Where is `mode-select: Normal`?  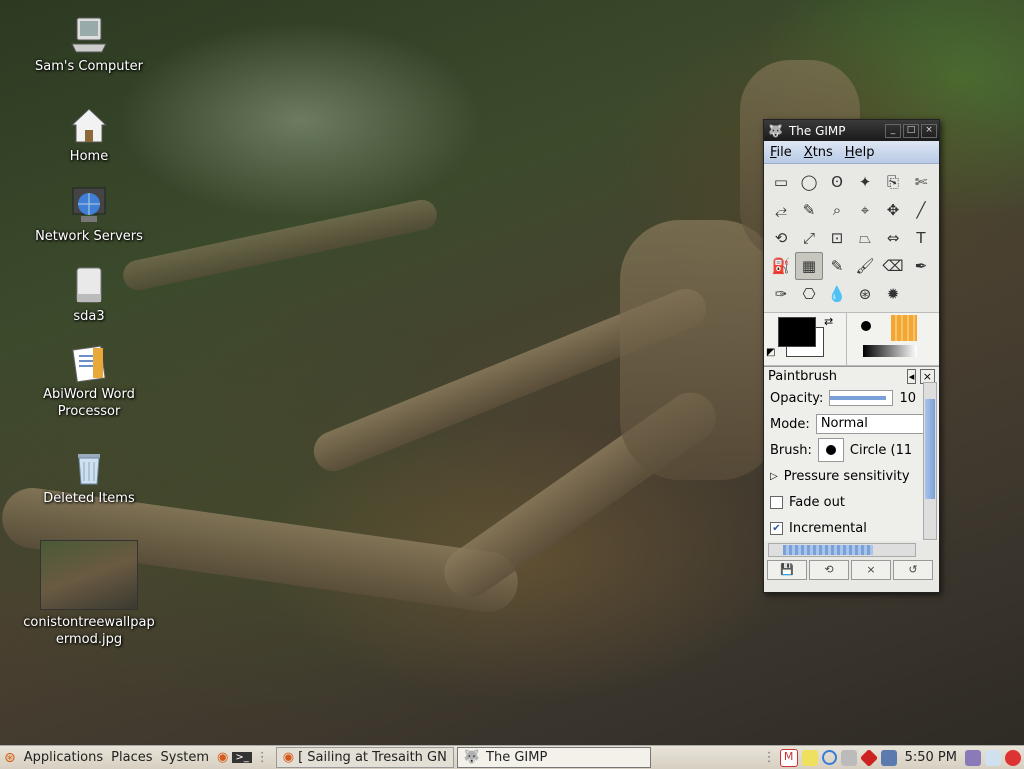 mode-select: Normal is located at coordinates (874, 424).